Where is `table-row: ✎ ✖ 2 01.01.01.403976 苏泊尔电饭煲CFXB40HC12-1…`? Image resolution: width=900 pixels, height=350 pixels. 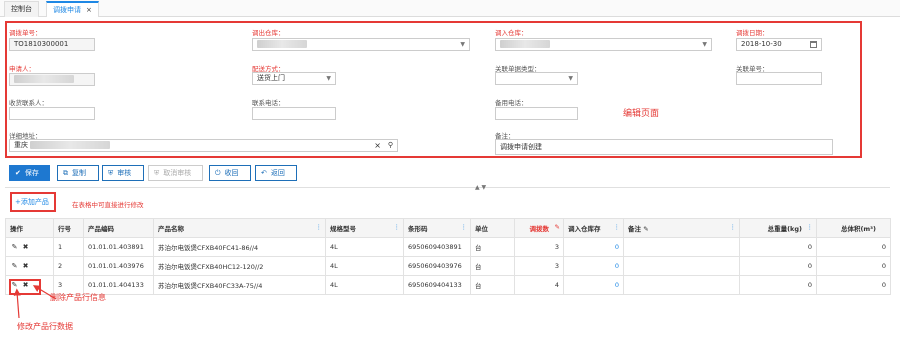 table-row: ✎ ✖ 2 01.01.01.403976 苏泊尔电饭煲CFXB40HC12-1… is located at coordinates (448, 266).